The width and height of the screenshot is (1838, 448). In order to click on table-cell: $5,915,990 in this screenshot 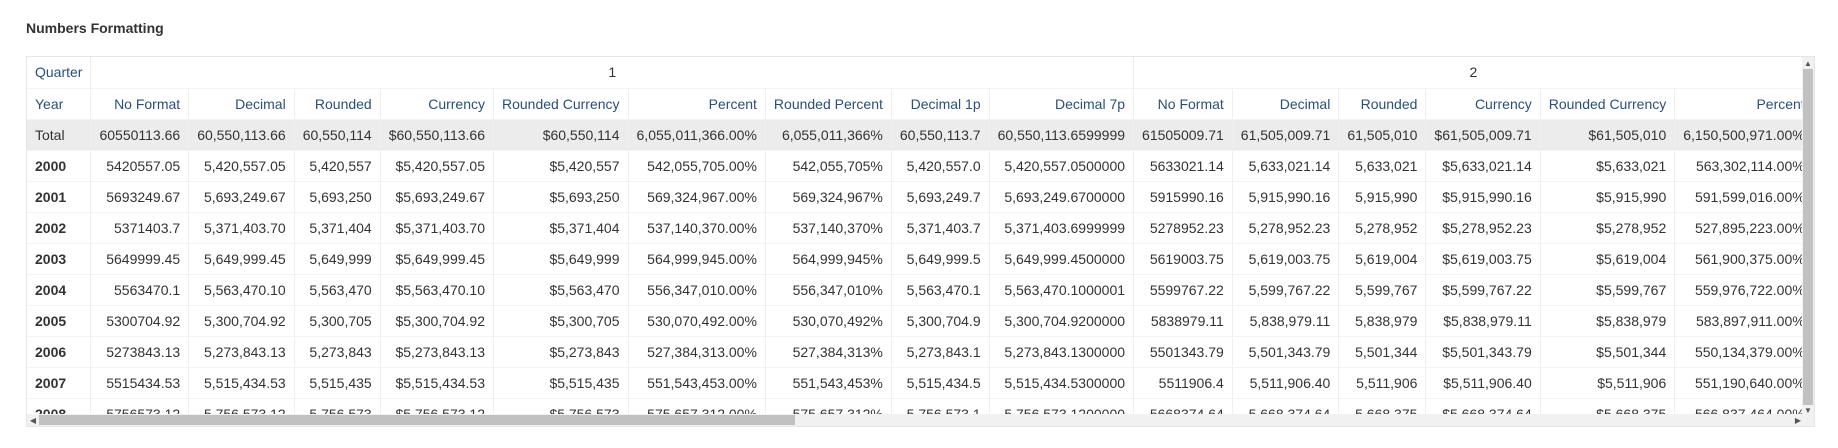, I will do `click(1608, 197)`.